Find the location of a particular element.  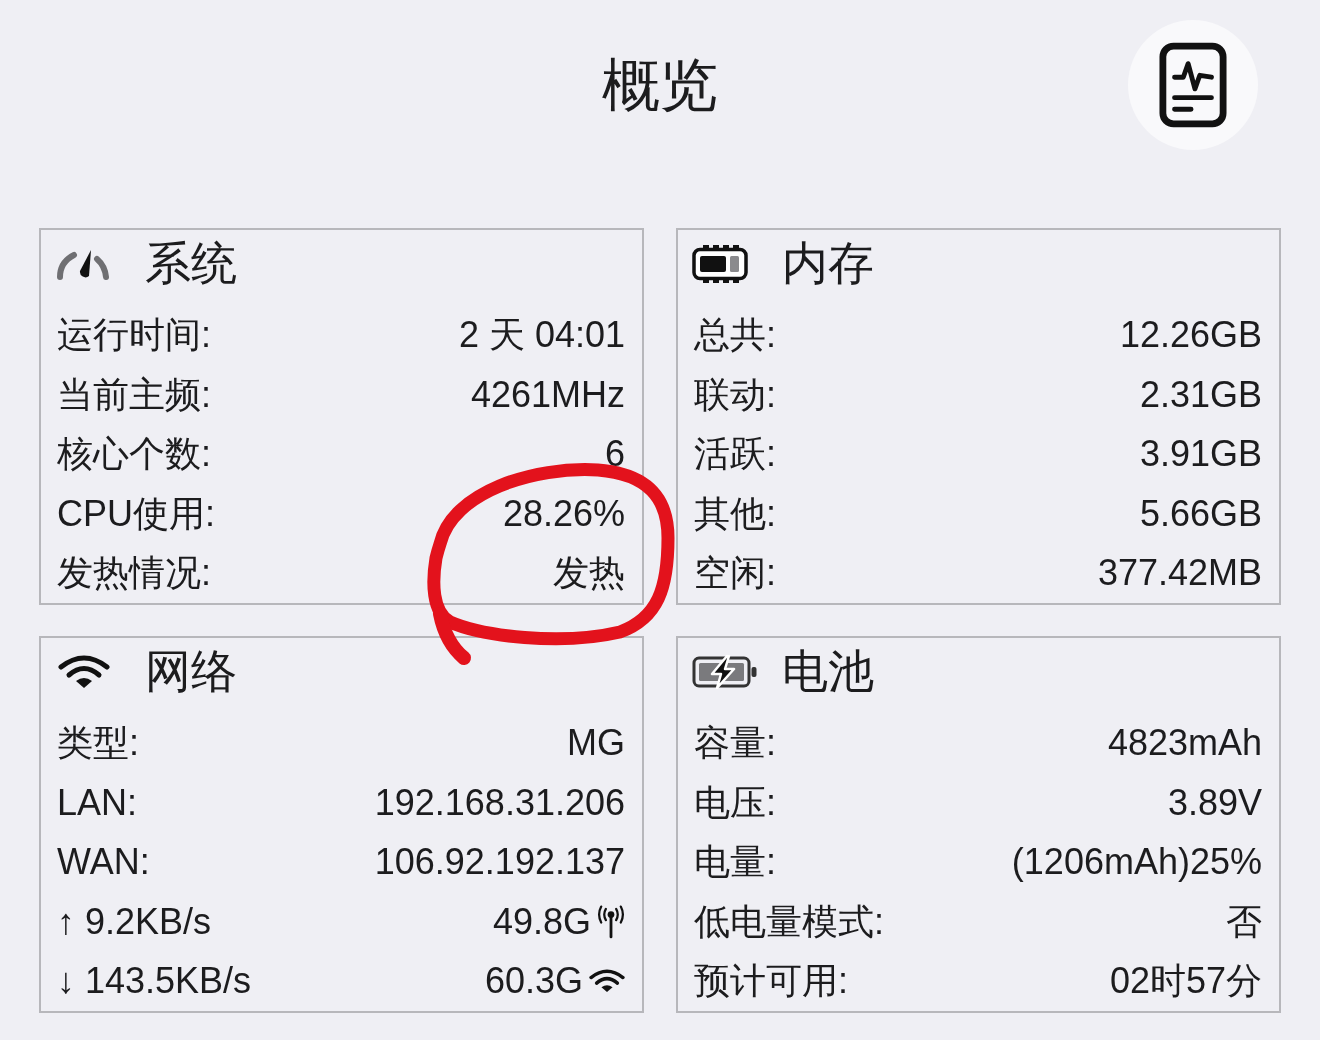

panel-title: 网络 is located at coordinates (191, 671).